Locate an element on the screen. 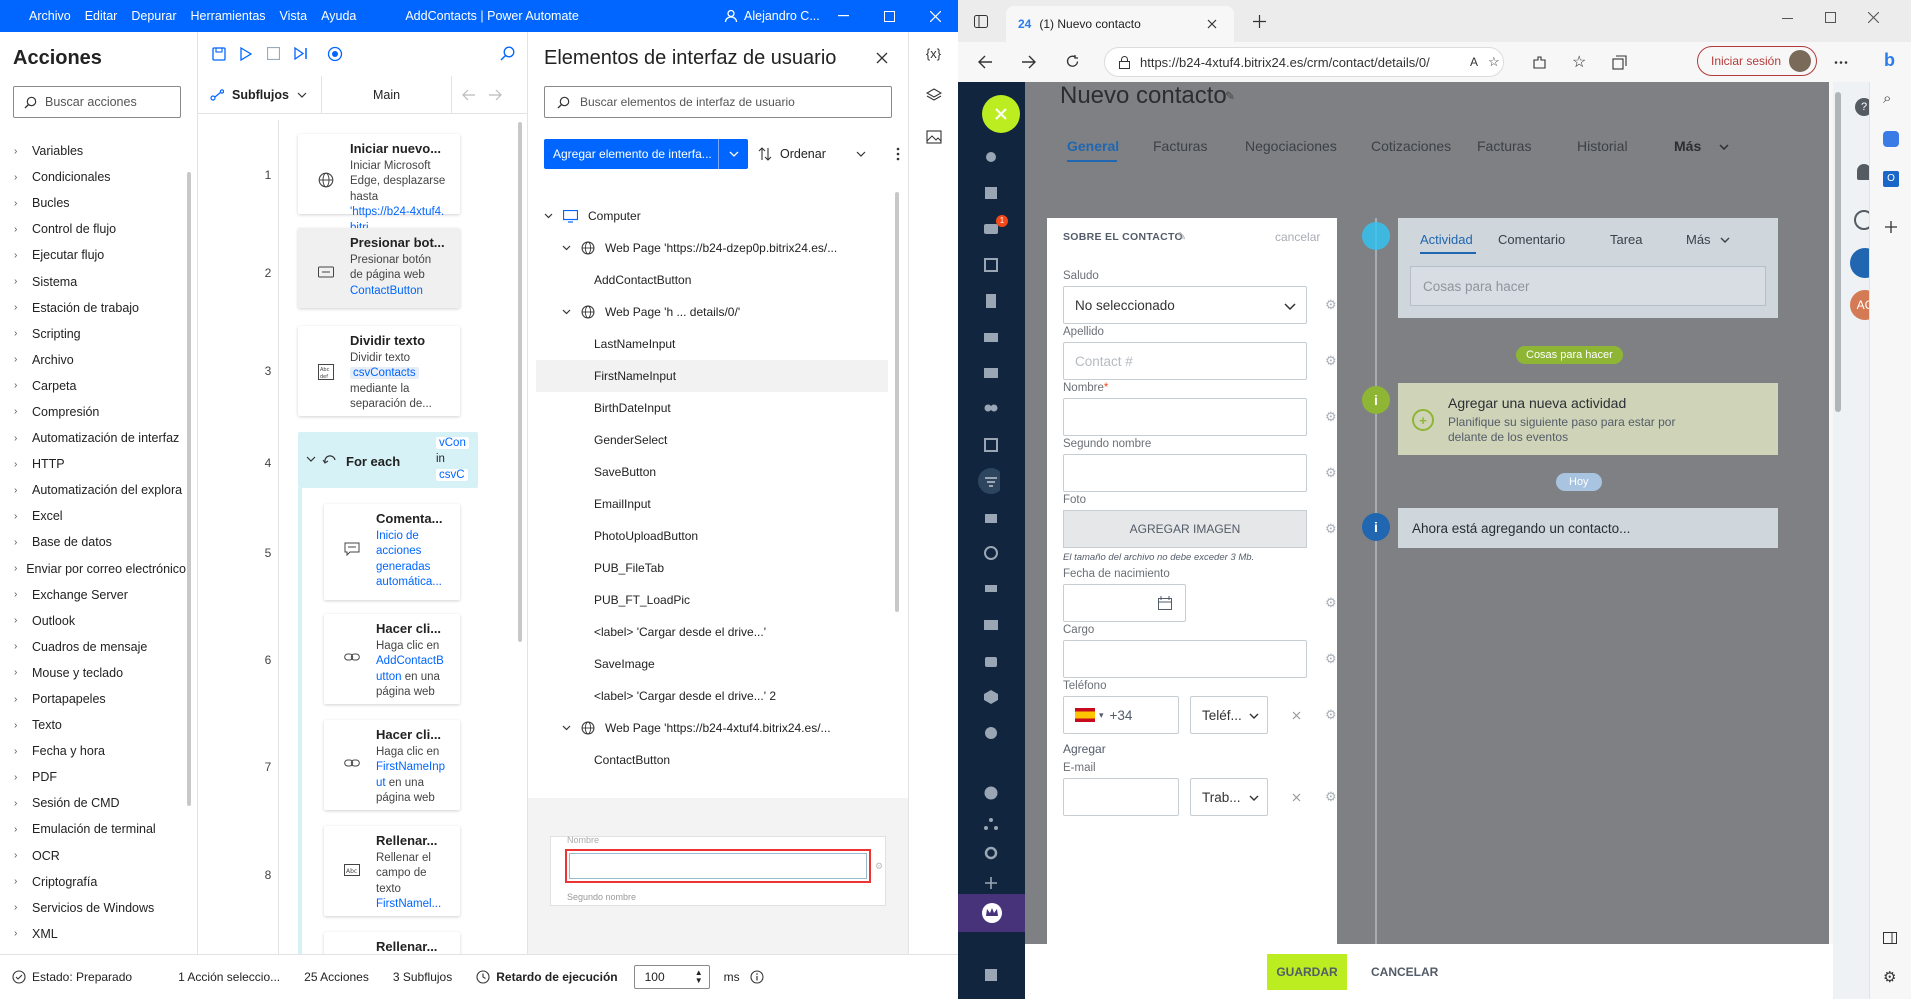 Image resolution: width=1911 pixels, height=999 pixels. tree-node-element: <label> 'Cargar desde el drive...' 2 is located at coordinates (712, 696).